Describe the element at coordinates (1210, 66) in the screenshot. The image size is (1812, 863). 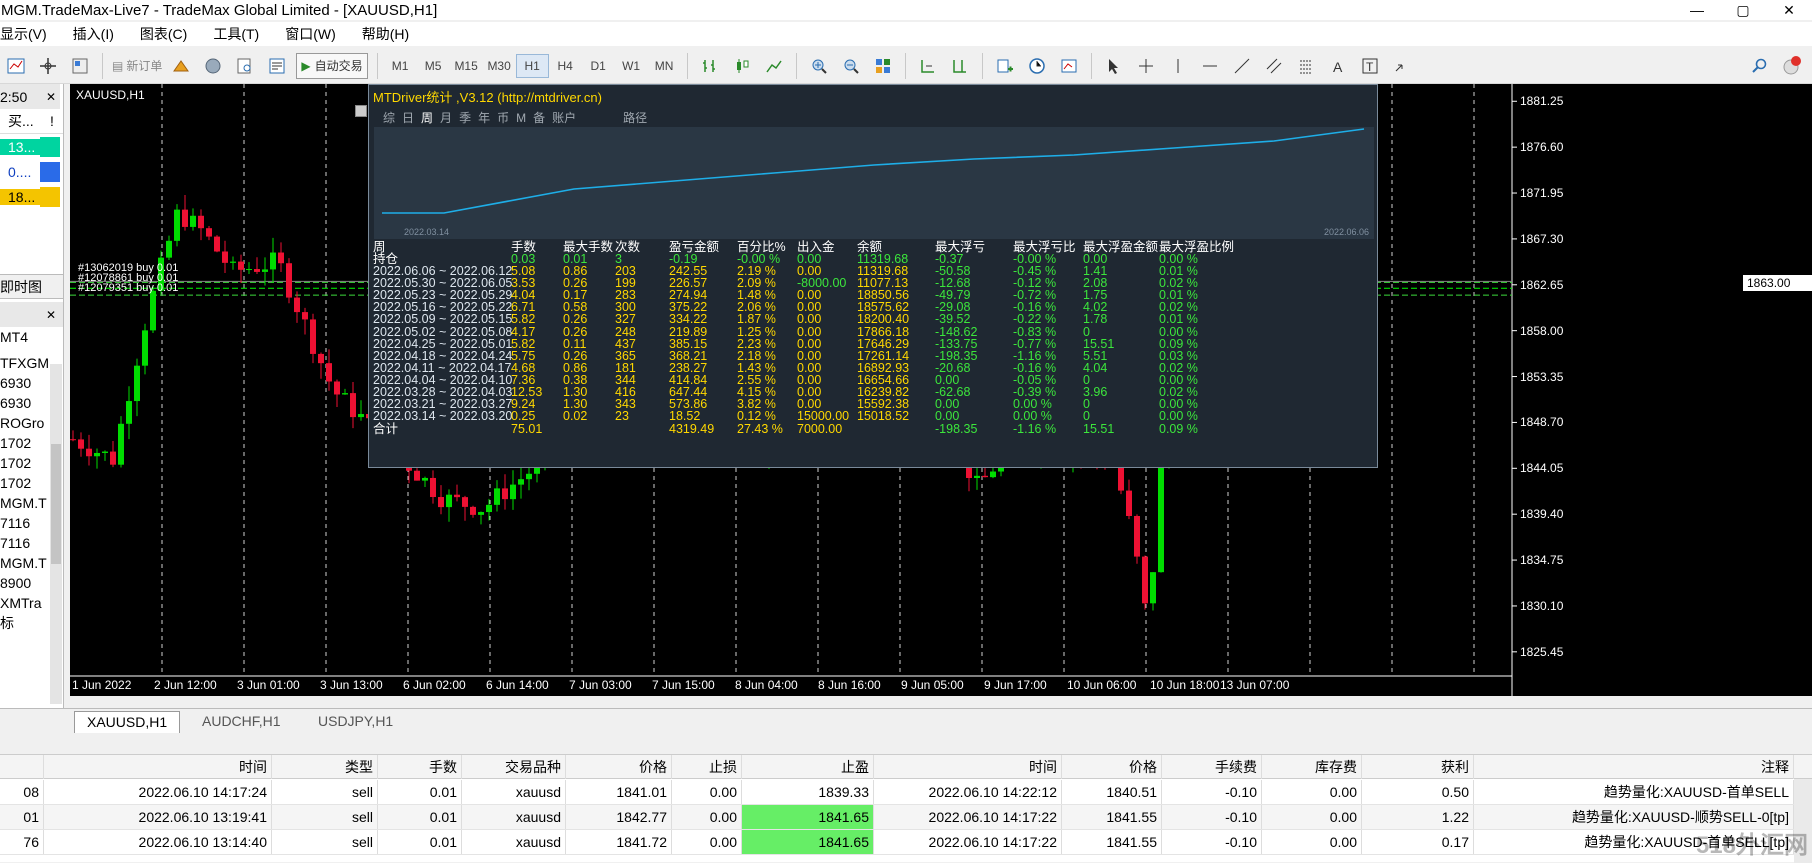
I see `horizontal-line-icon` at that location.